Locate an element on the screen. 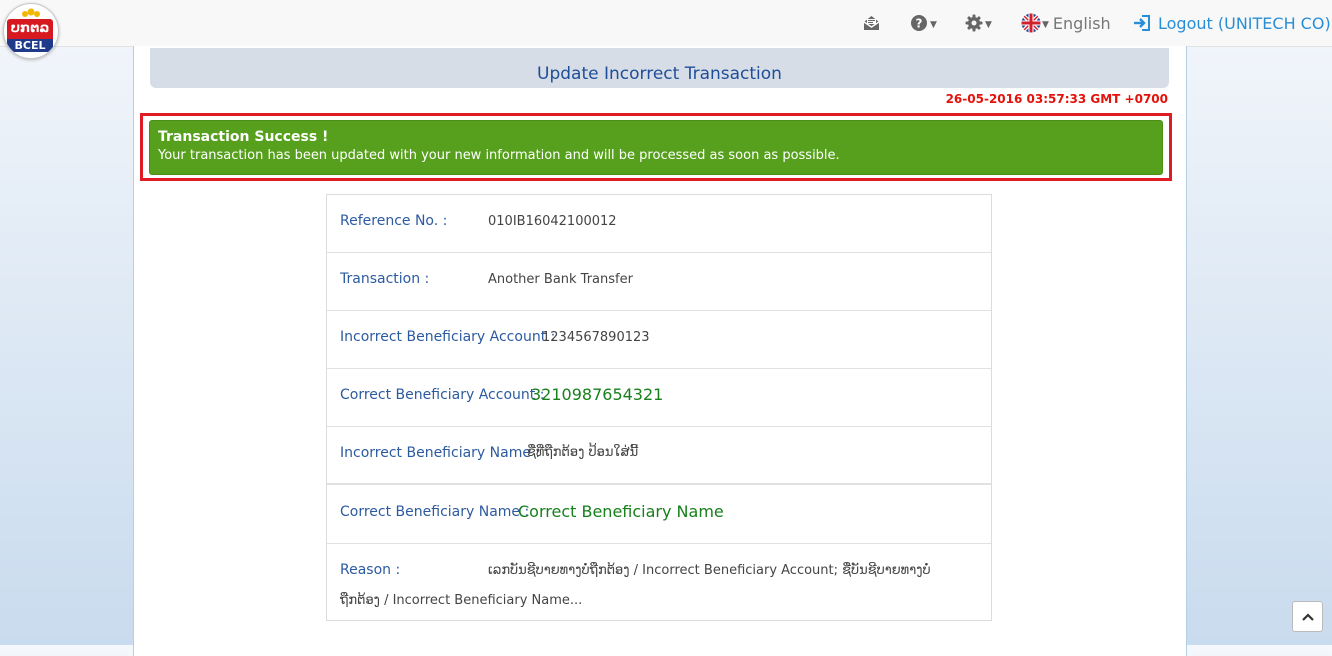 This screenshot has height=656, width=1332. settings-icon is located at coordinates (974, 23).